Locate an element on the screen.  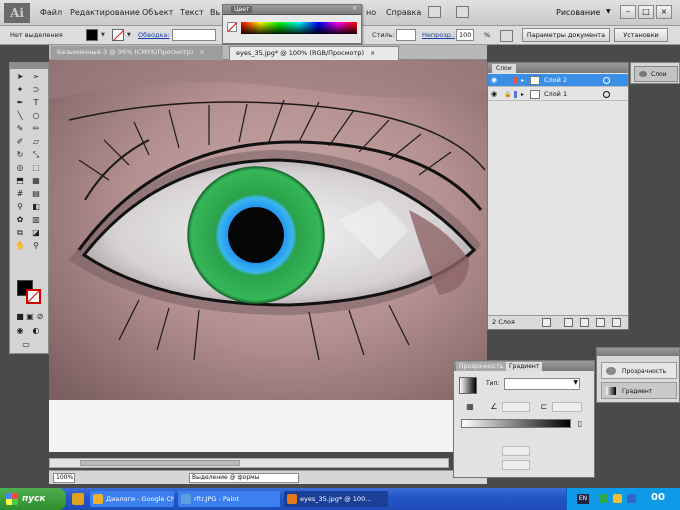
stop-location-field is located at coordinates (516, 465).